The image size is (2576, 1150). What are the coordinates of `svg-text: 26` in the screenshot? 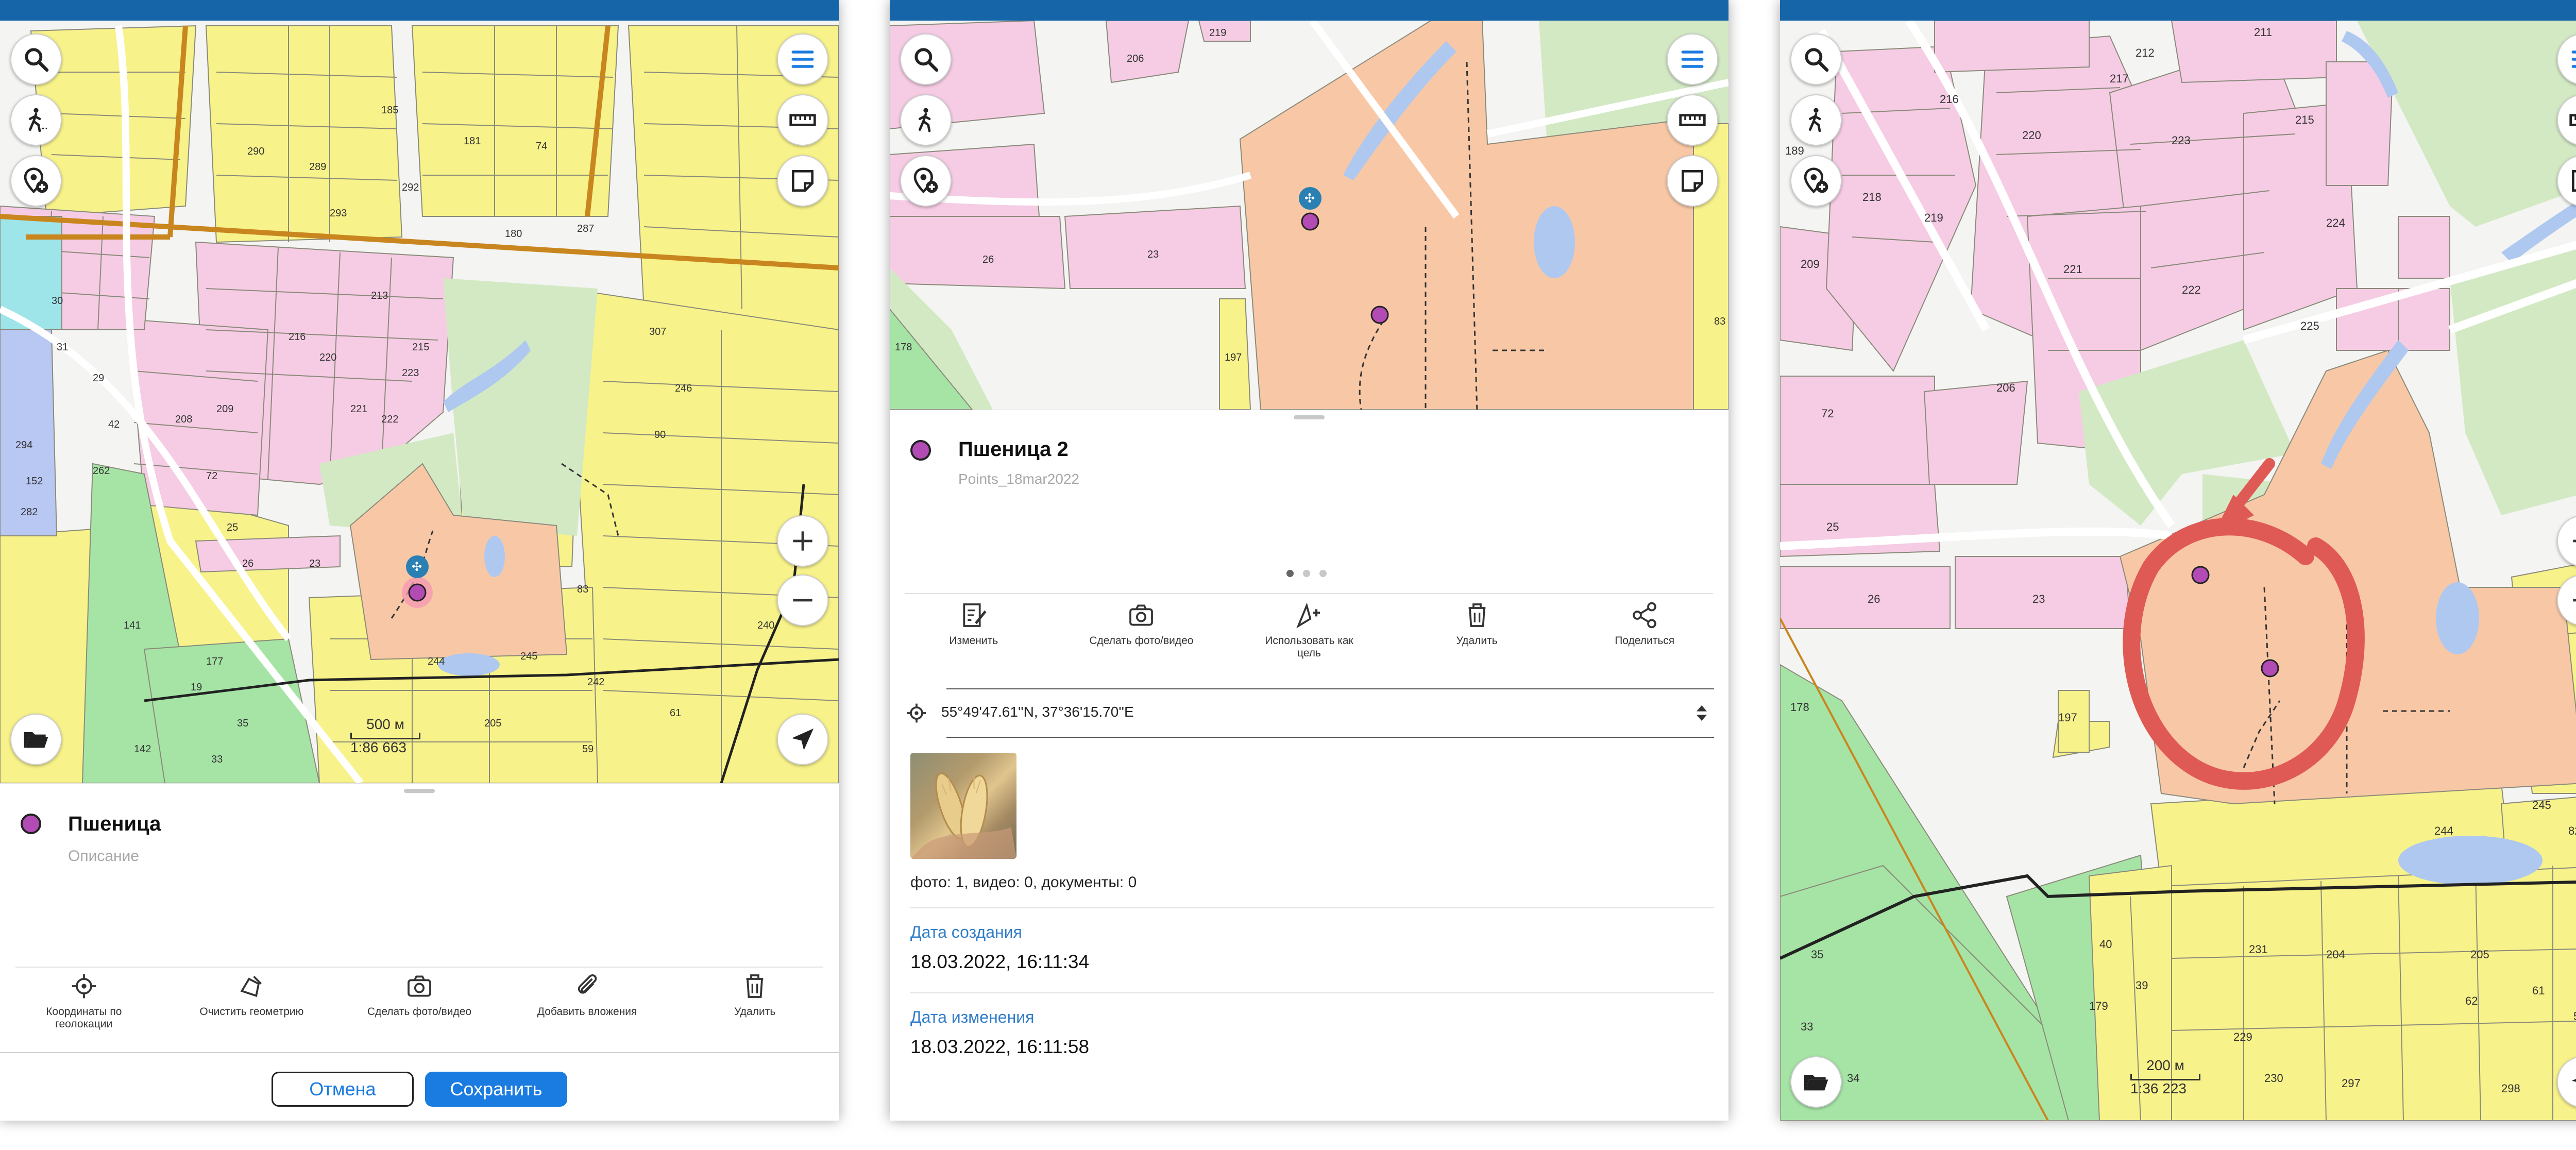 It's located at (1874, 599).